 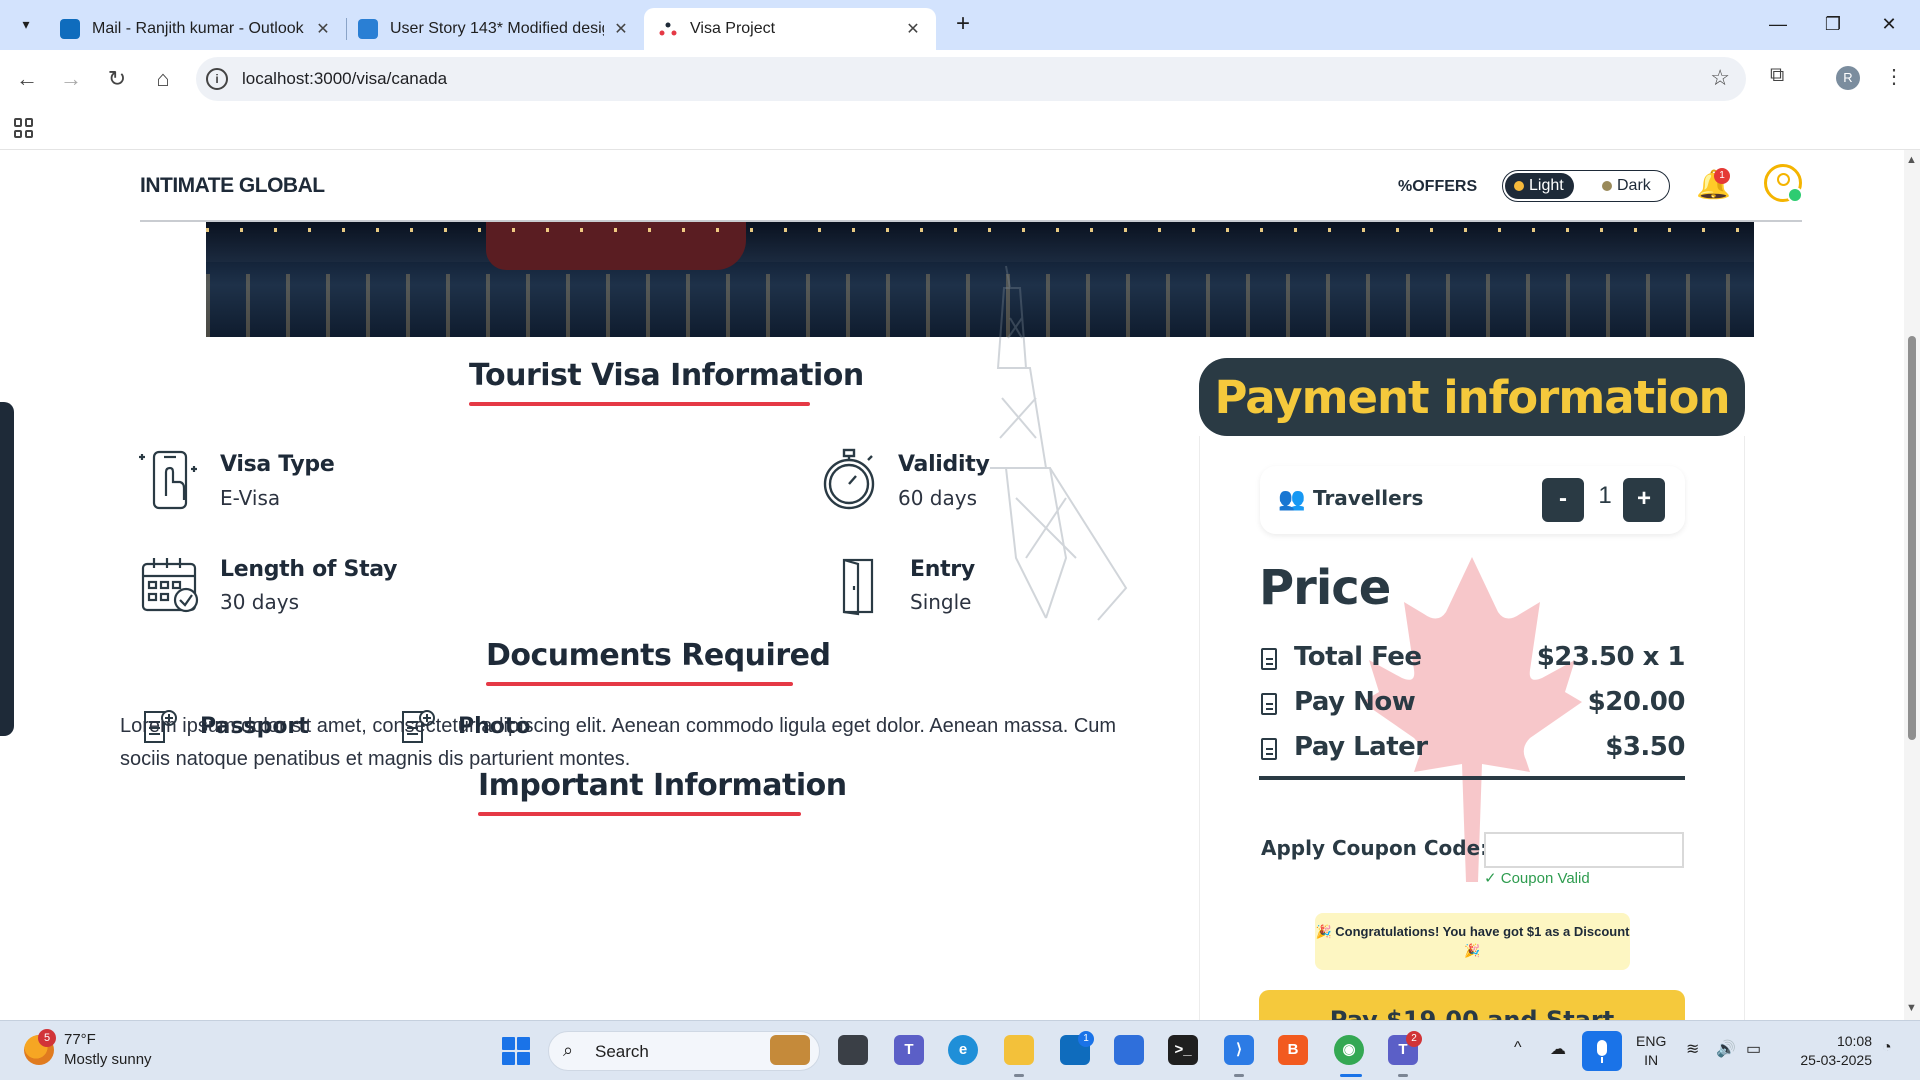 I want to click on length-of-stay-value: 30 days, so click(x=260, y=602).